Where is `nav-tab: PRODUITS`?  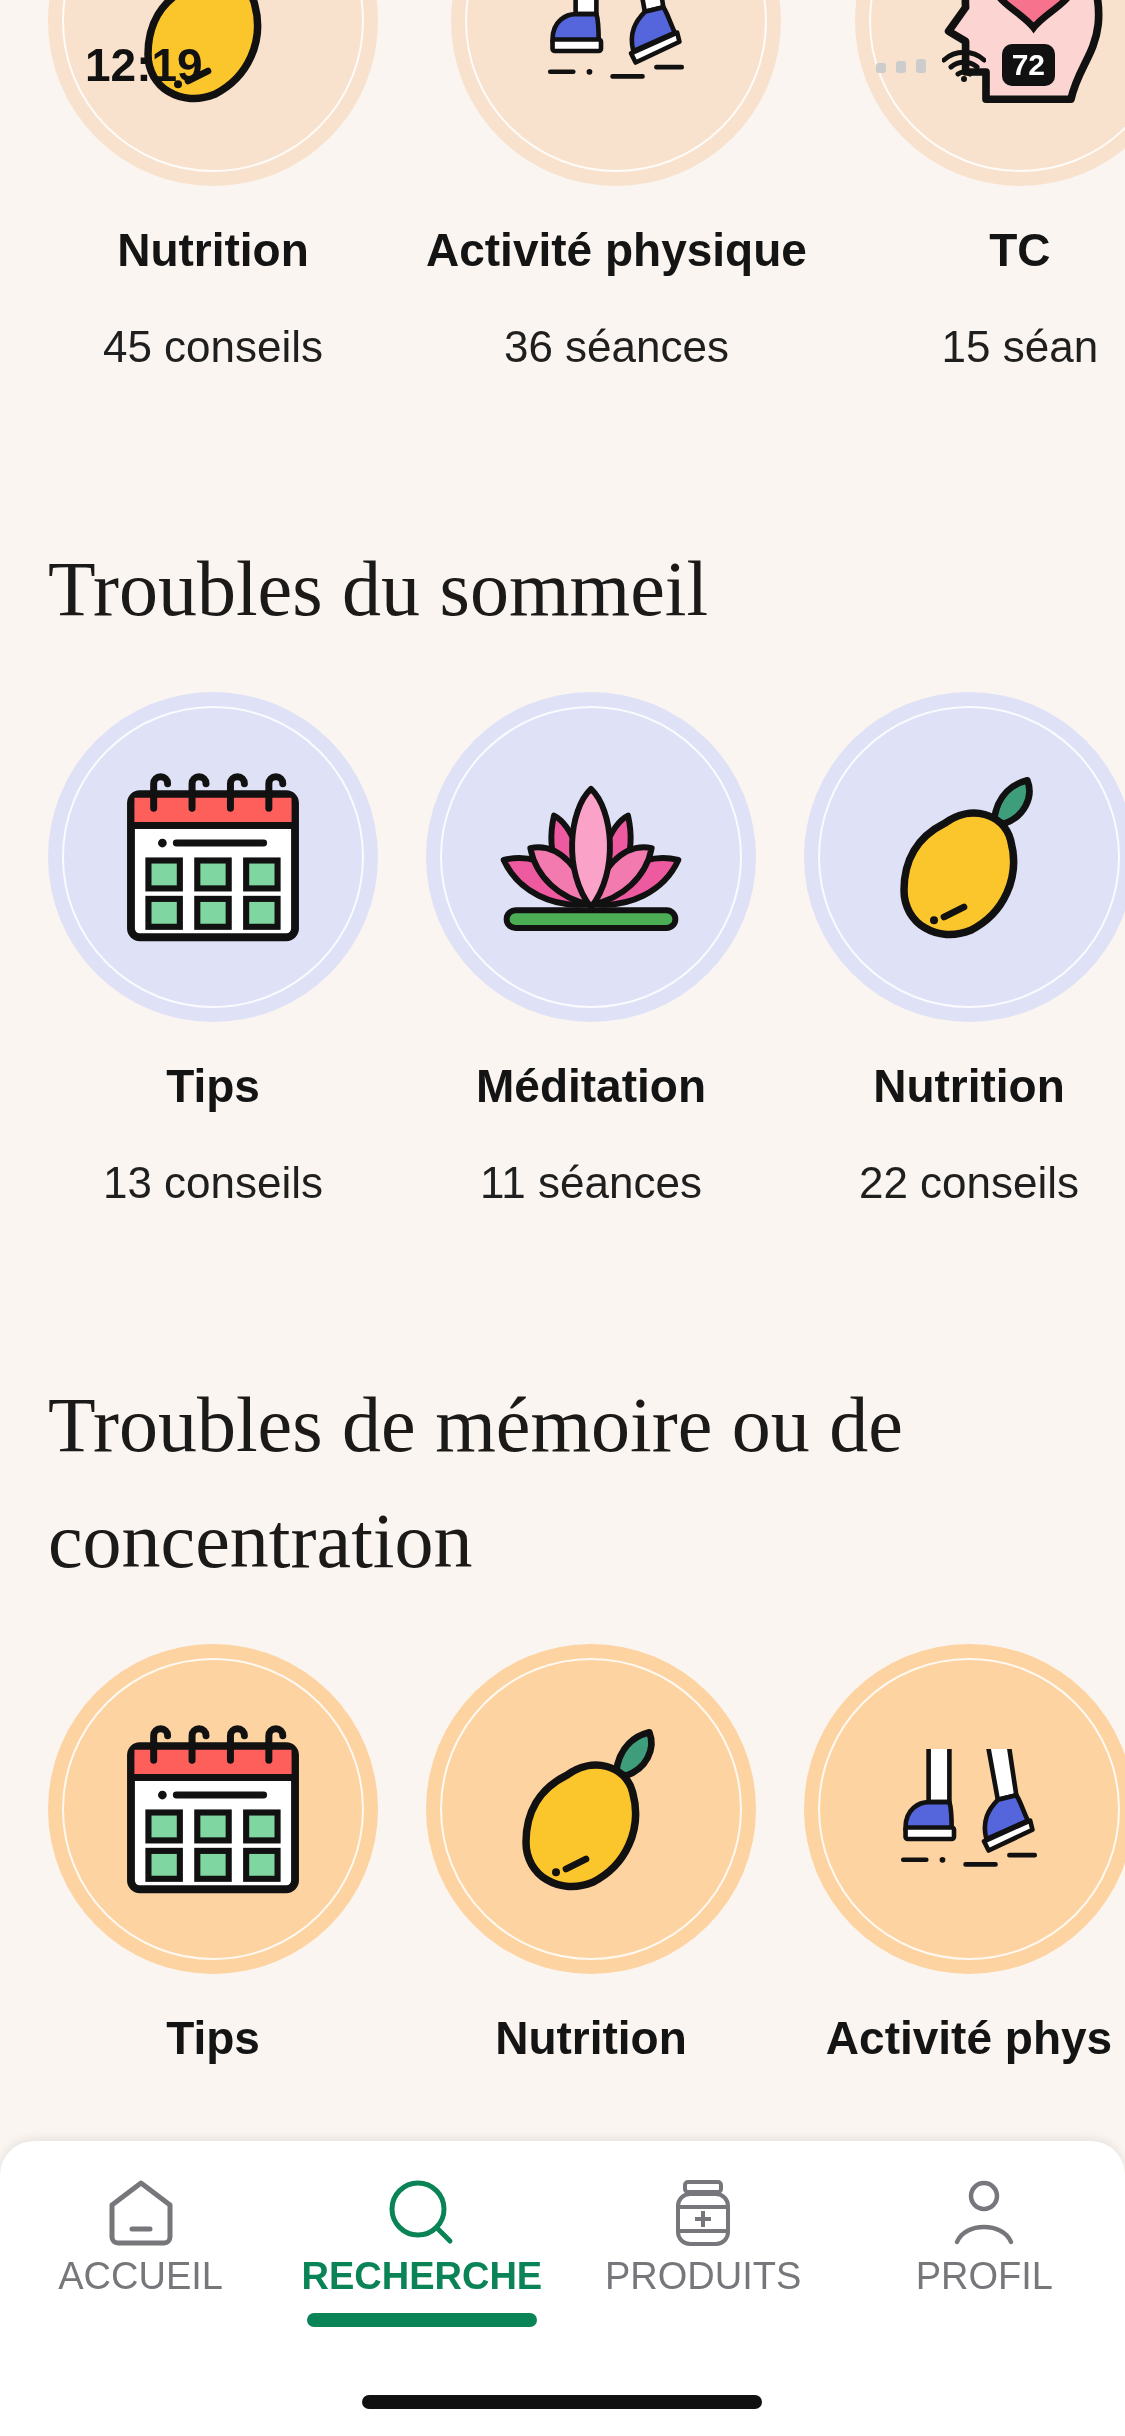 nav-tab: PRODUITS is located at coordinates (703, 2250).